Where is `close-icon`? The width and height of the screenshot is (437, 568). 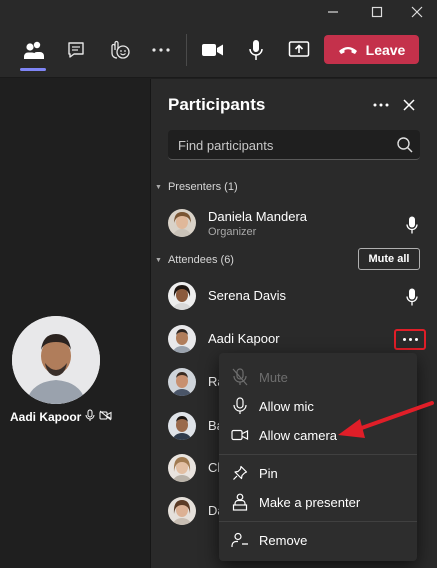 close-icon is located at coordinates (409, 105).